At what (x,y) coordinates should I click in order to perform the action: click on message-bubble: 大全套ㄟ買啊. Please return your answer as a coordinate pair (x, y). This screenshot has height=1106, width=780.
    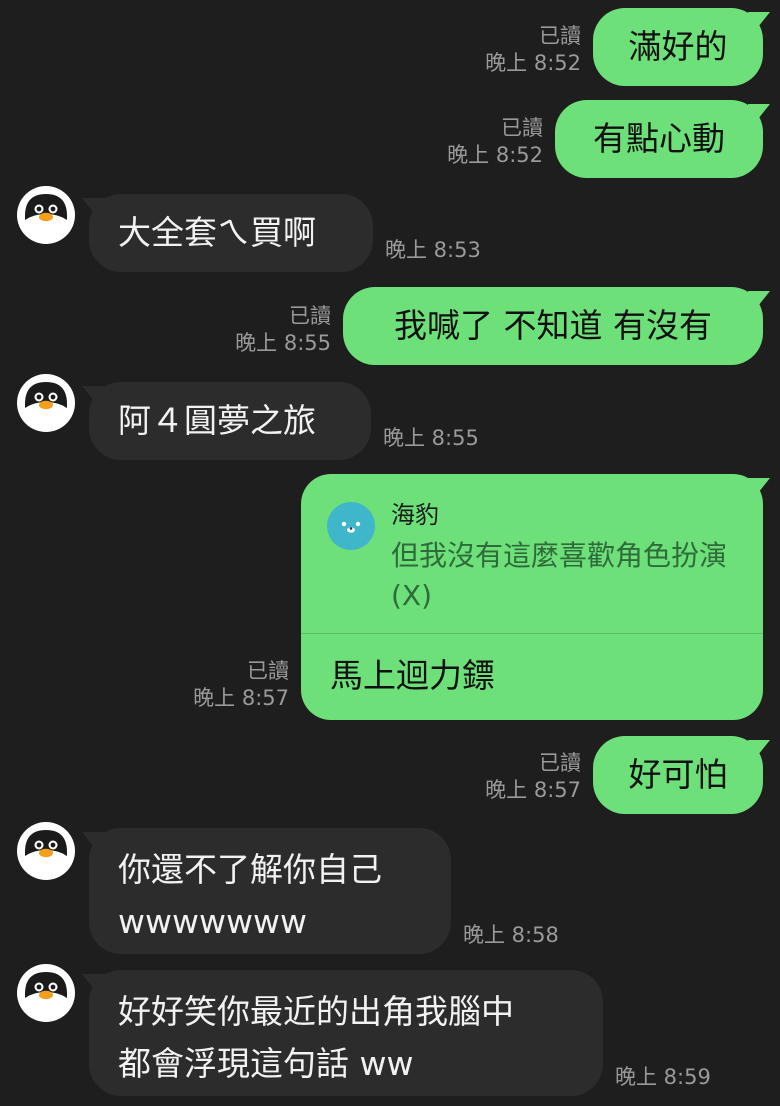
    Looking at the image, I should click on (231, 233).